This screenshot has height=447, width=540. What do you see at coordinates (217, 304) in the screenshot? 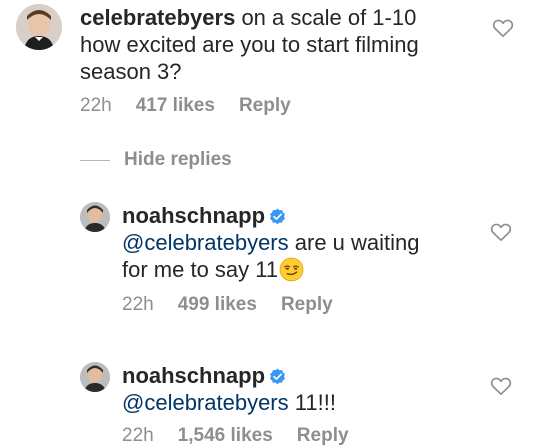
I see `reply-likes: 499 likes` at bounding box center [217, 304].